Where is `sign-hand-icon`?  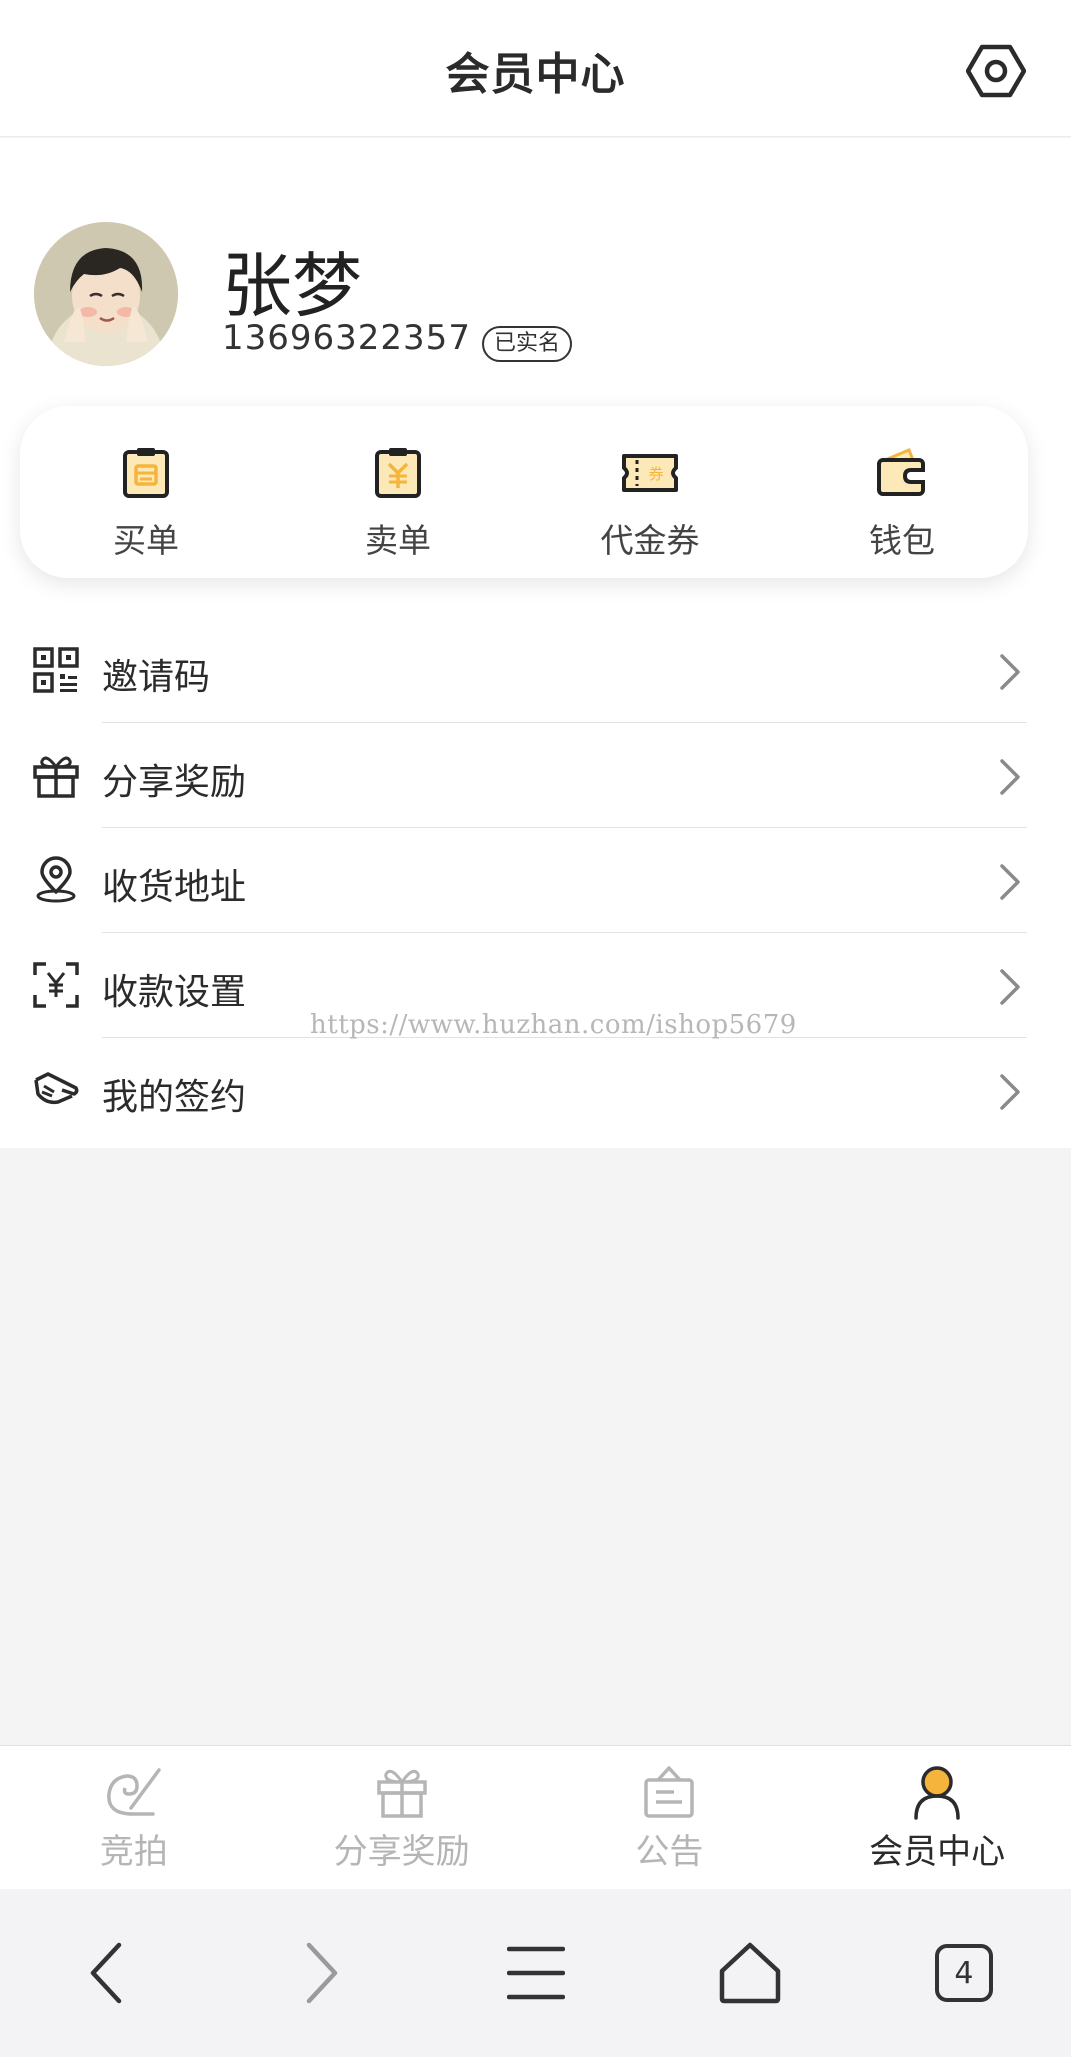
sign-hand-icon is located at coordinates (56, 1088).